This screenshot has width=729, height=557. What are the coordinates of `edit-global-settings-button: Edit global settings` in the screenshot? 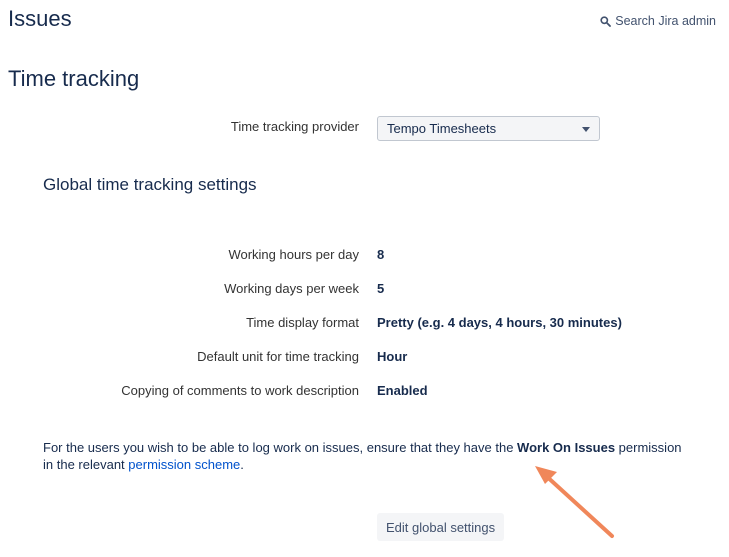 It's located at (441, 527).